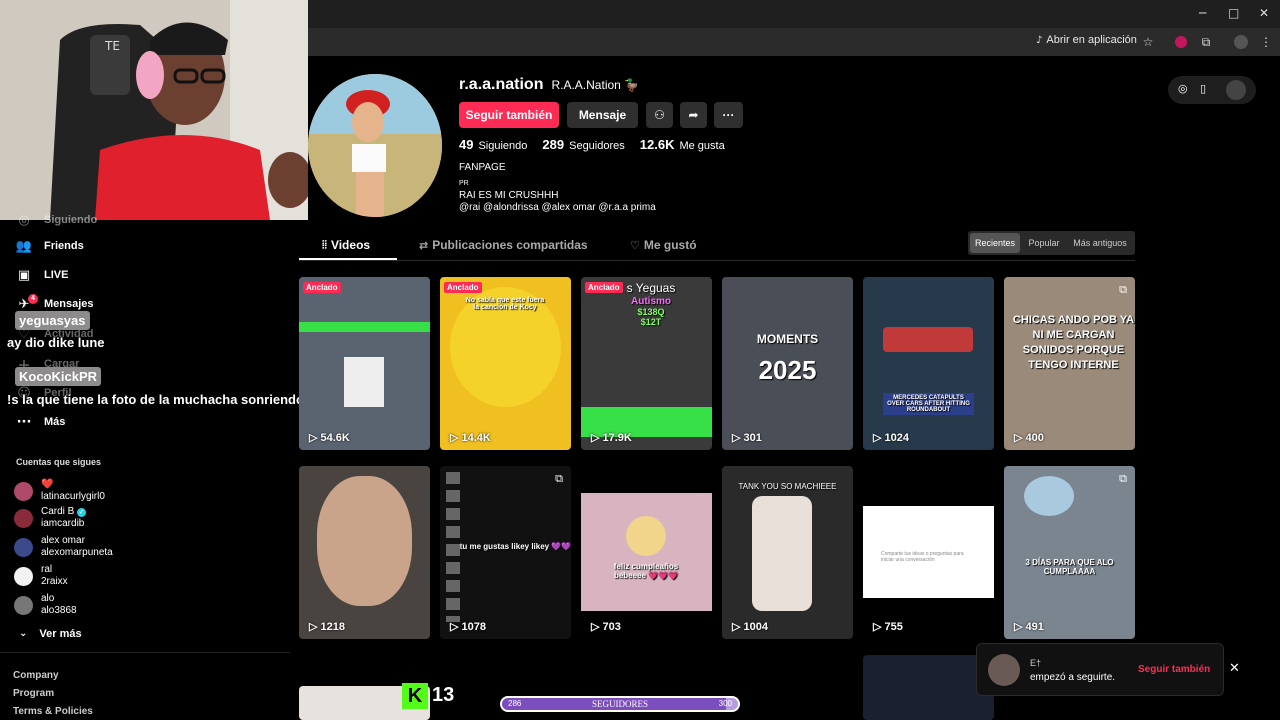 The width and height of the screenshot is (1280, 720). I want to click on compass-icon: ◎, so click(1183, 88).